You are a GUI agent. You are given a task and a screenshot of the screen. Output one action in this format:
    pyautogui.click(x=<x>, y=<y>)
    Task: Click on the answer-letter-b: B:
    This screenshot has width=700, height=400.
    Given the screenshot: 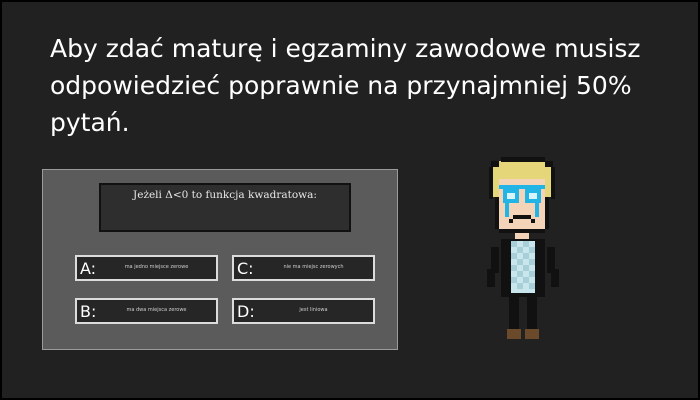 What is the action you would take?
    pyautogui.click(x=88, y=311)
    